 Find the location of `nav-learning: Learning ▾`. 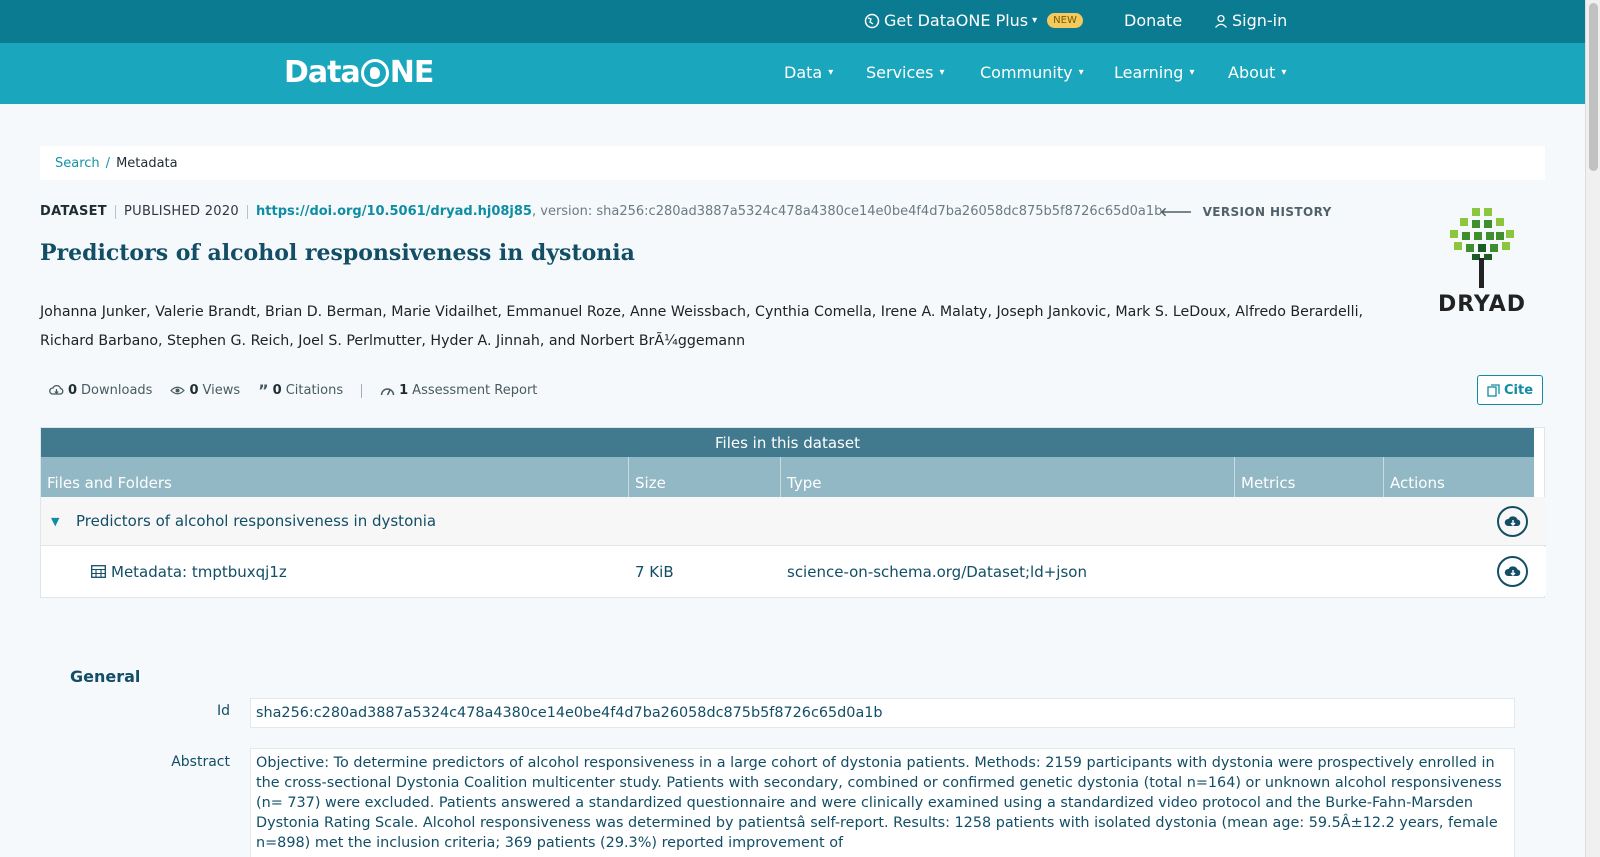

nav-learning: Learning ▾ is located at coordinates (1154, 72).